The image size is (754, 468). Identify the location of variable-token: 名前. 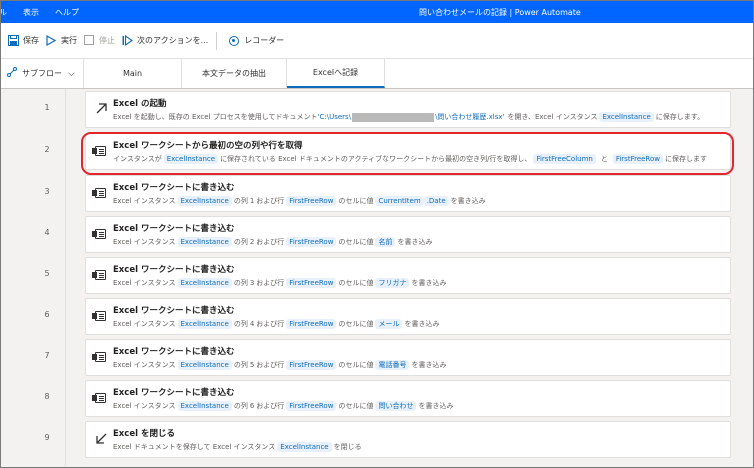
(385, 242).